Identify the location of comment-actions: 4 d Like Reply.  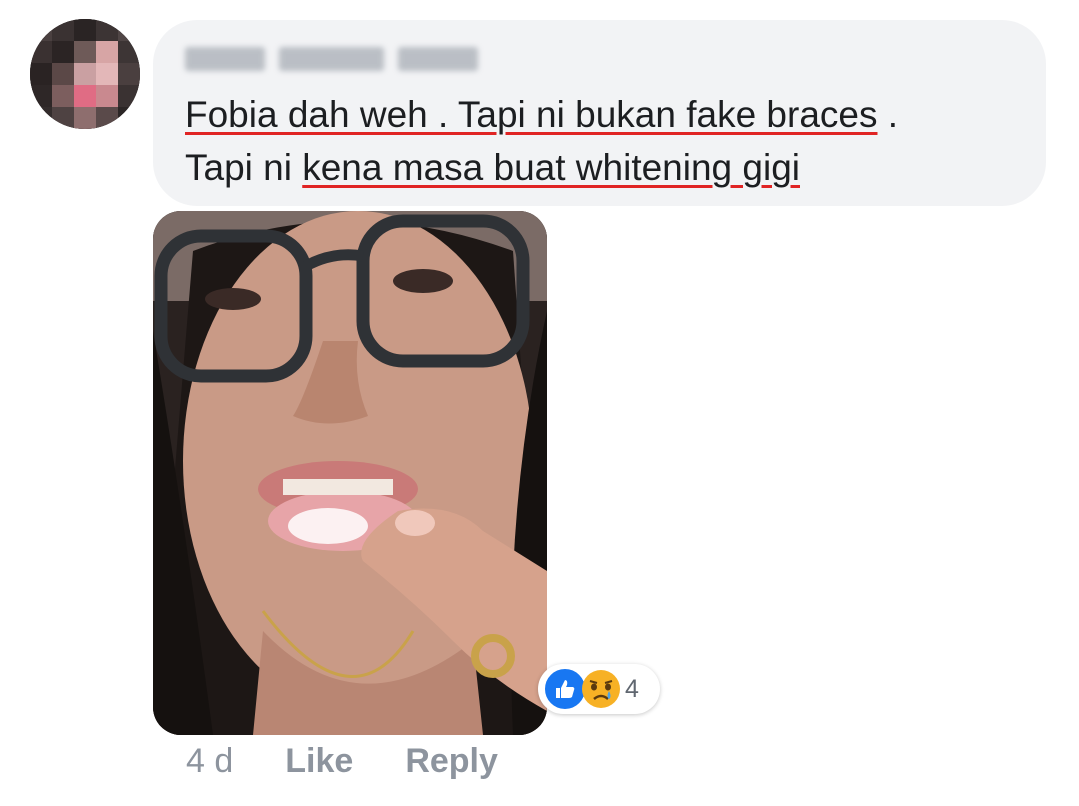
(368, 761).